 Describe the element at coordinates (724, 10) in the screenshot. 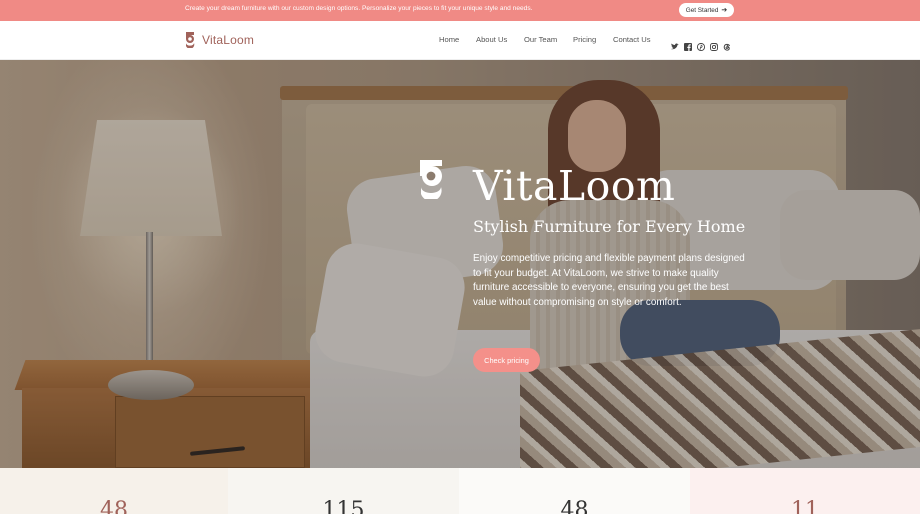

I see `arrow-right-icon: ➔` at that location.